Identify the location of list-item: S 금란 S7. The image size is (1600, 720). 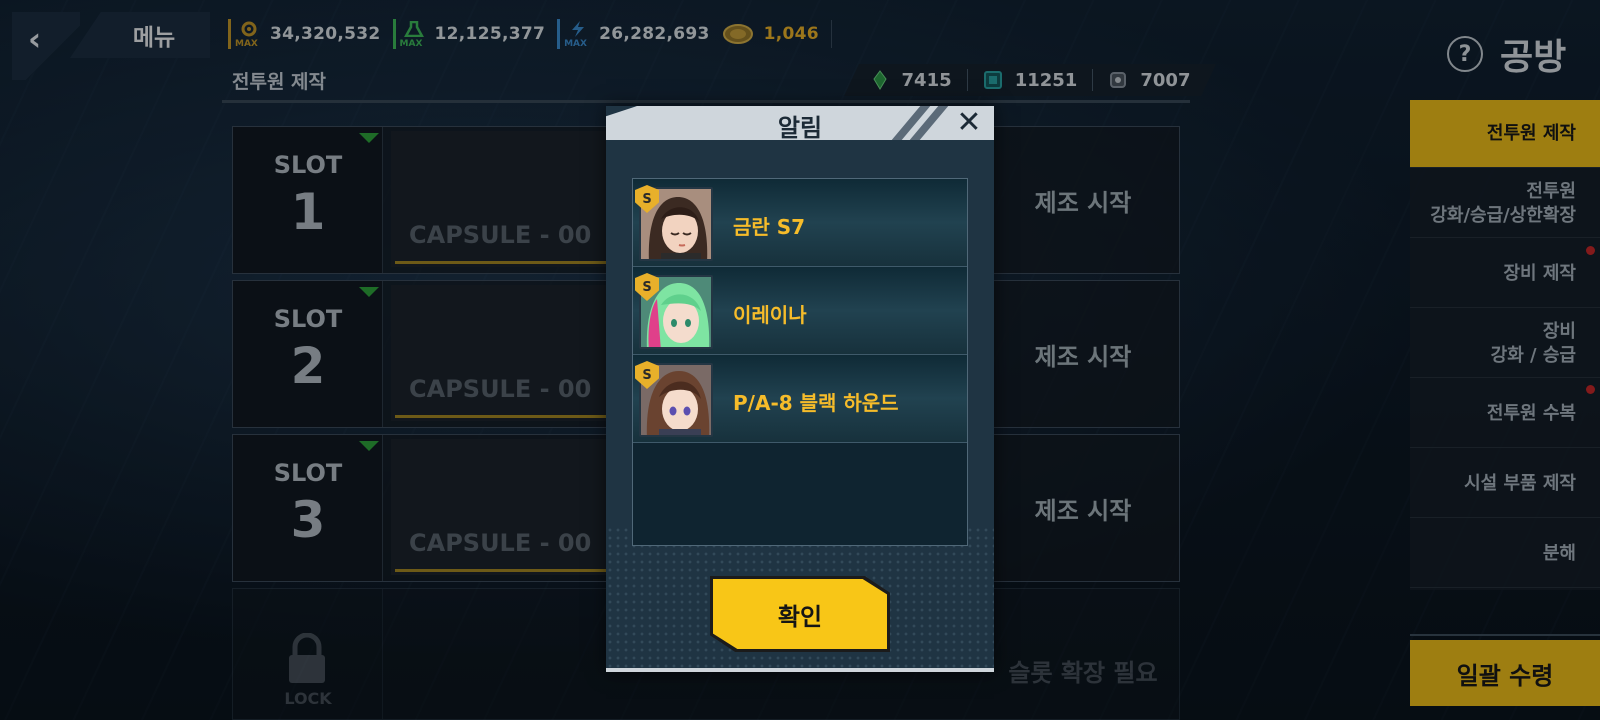
(800, 223).